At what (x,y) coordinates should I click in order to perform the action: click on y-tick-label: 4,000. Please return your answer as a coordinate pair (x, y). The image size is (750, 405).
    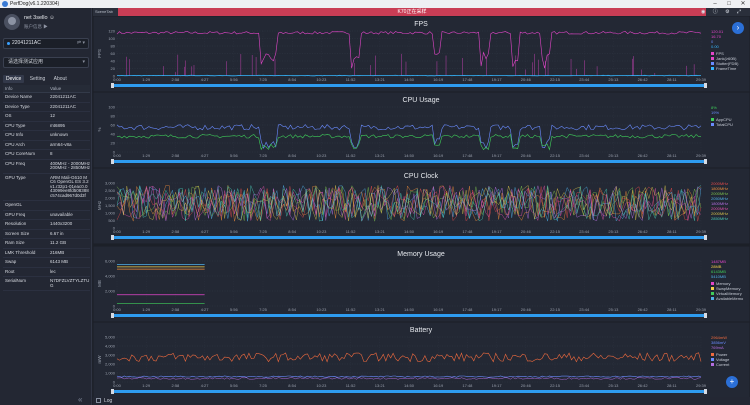
    Looking at the image, I should click on (110, 346).